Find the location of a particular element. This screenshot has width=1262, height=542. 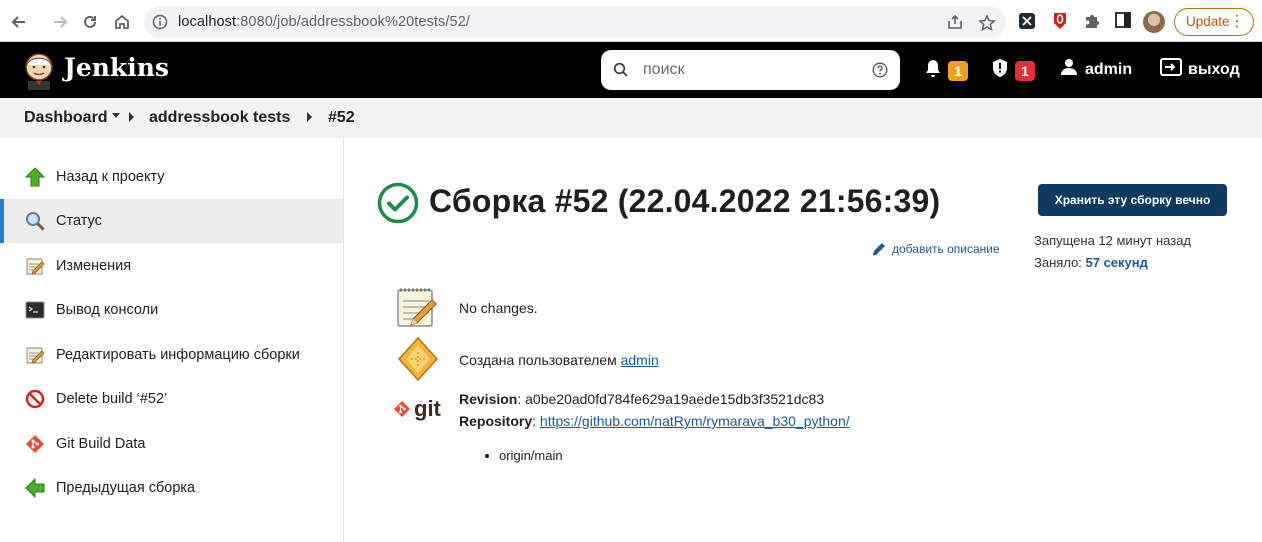

sidebar-item-label: Предыдущая сборка is located at coordinates (126, 488).